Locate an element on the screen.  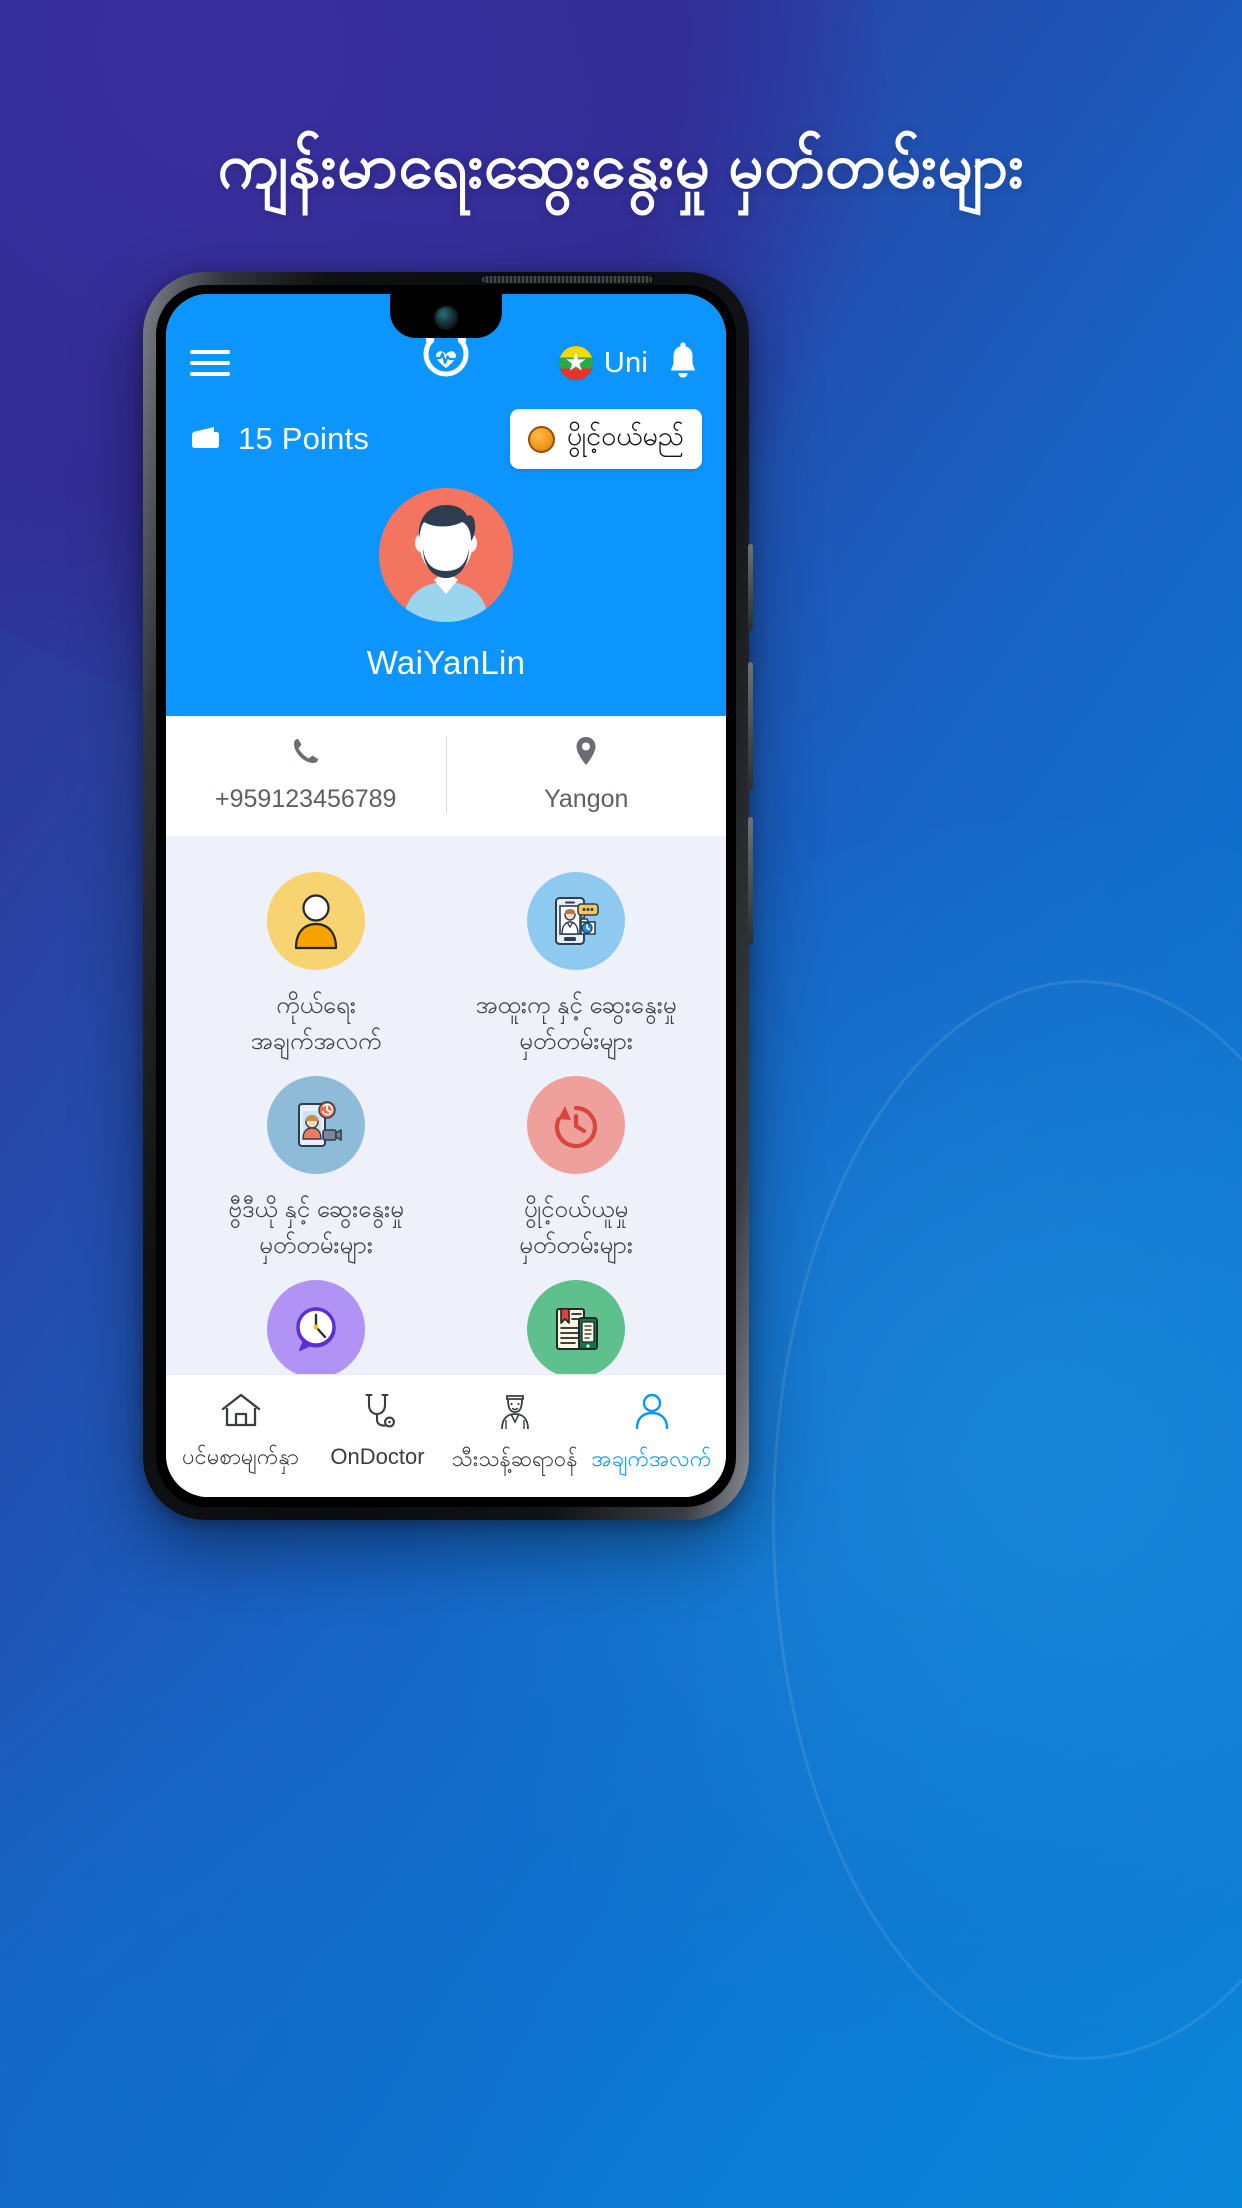
menu-tile-label: အထူးကု နှင့် ဆွေးနွေးမှု မှတ်တမ်းများ is located at coordinates (576, 1023).